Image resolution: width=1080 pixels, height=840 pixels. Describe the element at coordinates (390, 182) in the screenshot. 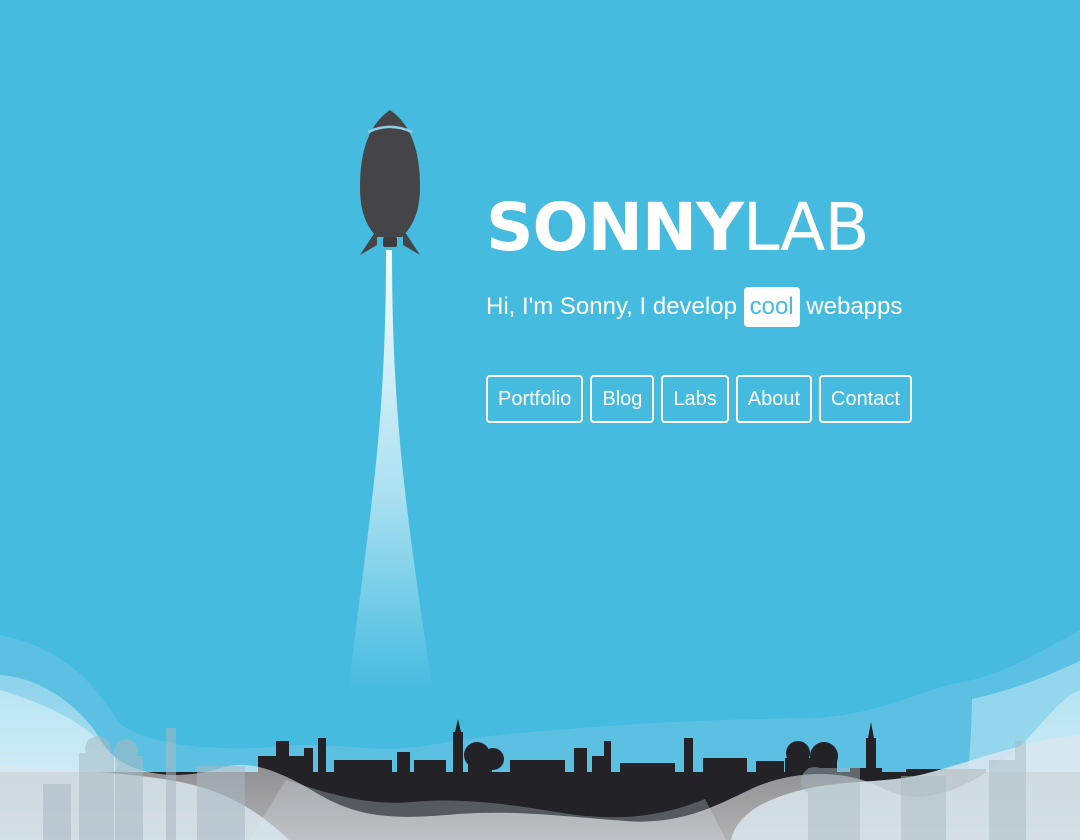

I see `rocket-icon` at that location.